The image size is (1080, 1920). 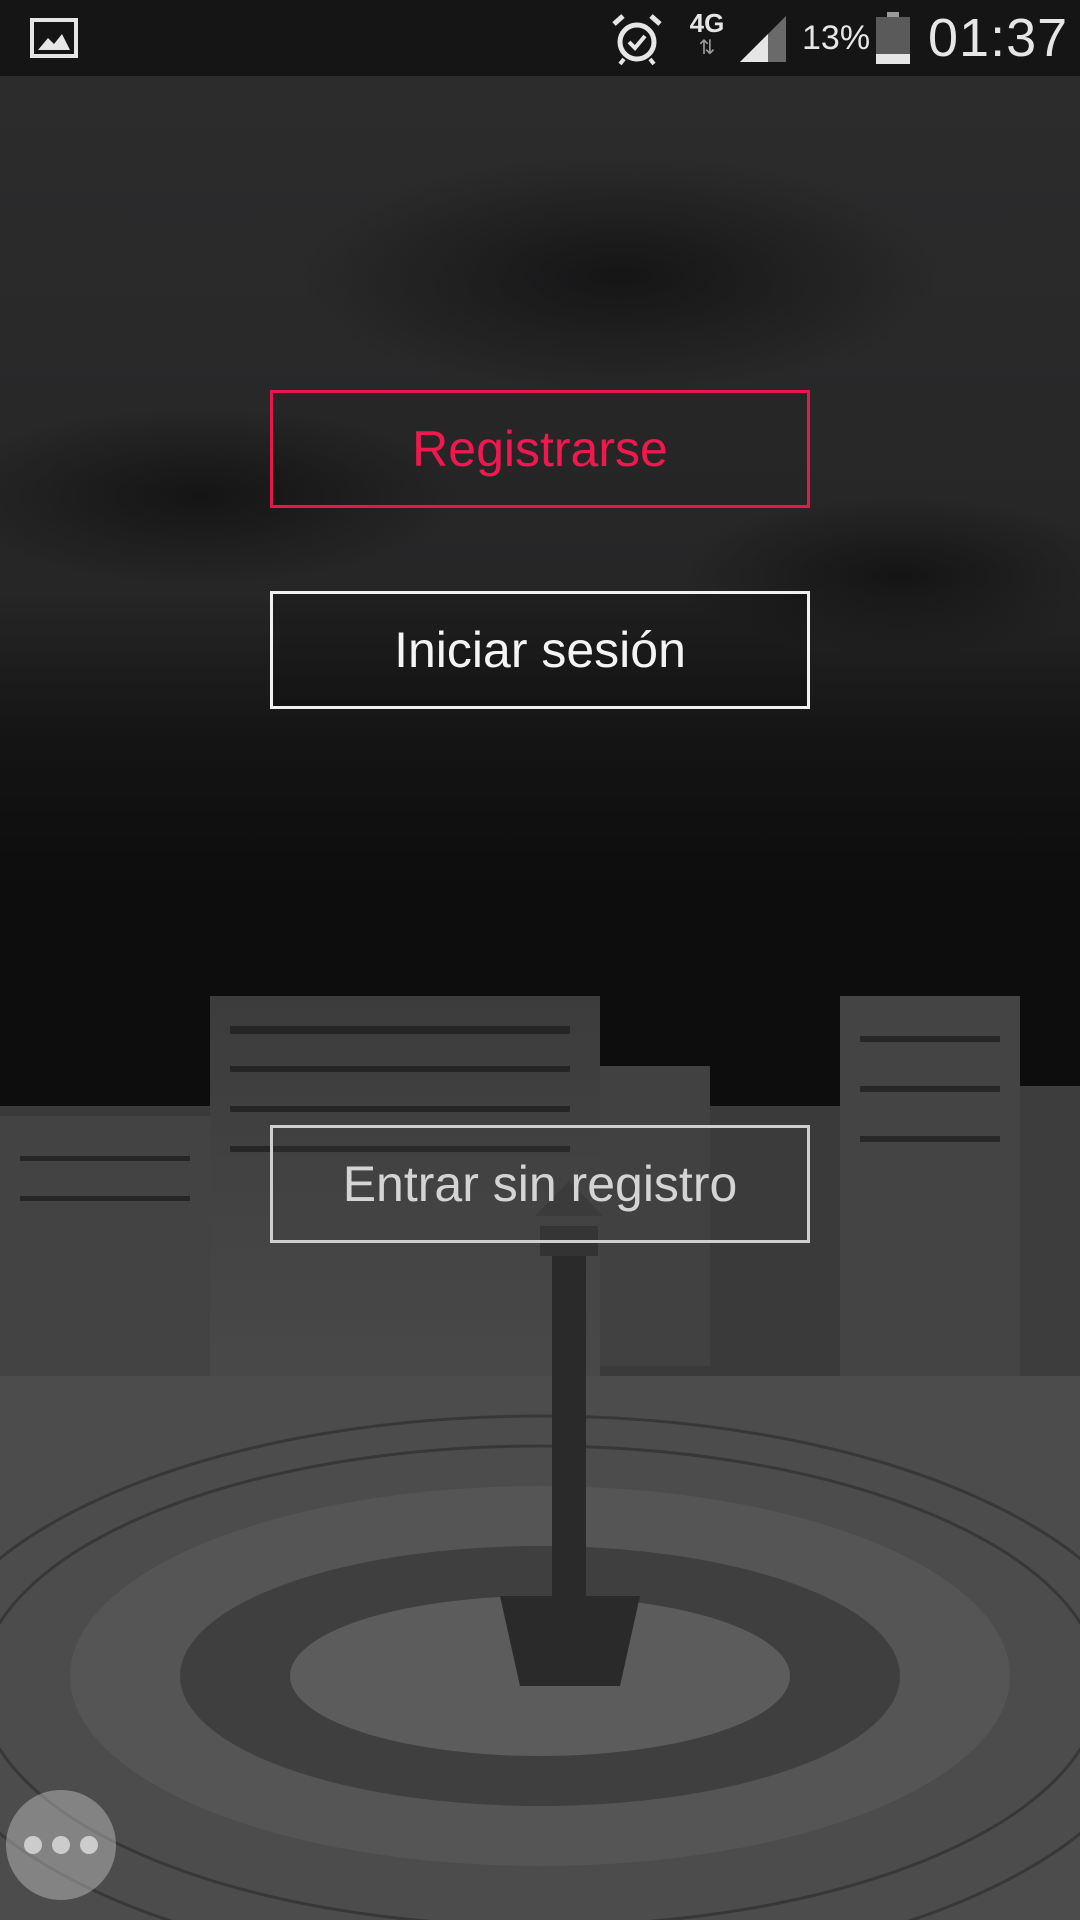 I want to click on battery-icon, so click(x=893, y=38).